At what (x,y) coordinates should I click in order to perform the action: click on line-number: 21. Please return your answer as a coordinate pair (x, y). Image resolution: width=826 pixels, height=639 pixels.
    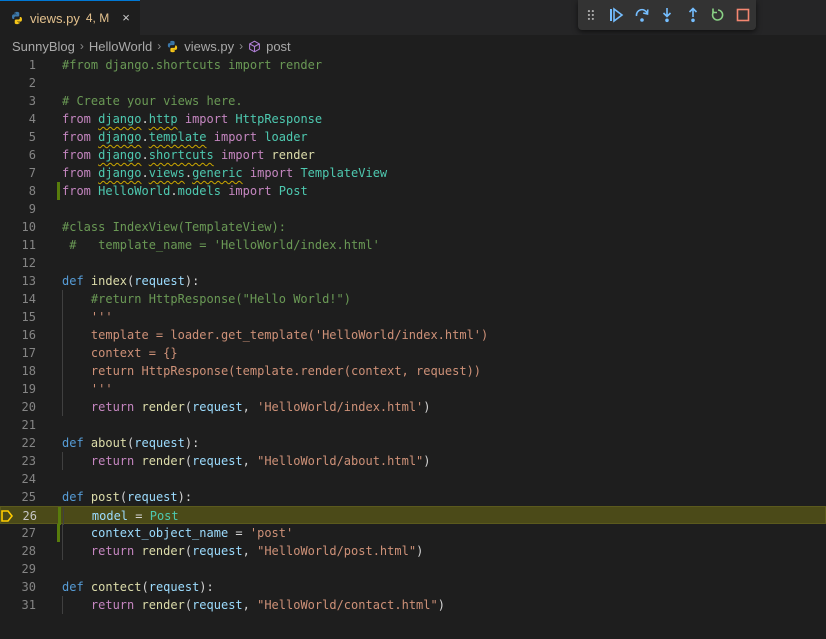
    Looking at the image, I should click on (18, 425).